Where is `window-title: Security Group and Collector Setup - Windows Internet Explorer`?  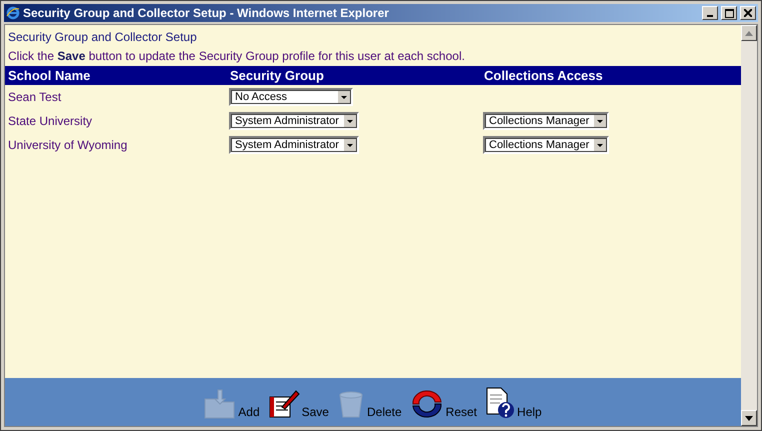
window-title: Security Group and Collector Setup - Windows Internet Explorer is located at coordinates (206, 13).